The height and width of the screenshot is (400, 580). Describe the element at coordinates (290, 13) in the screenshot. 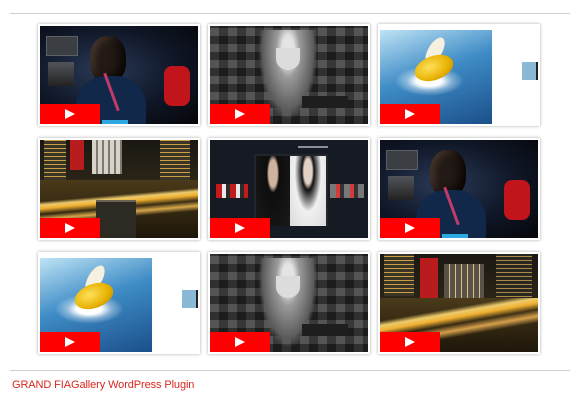

I see `top-divider` at that location.